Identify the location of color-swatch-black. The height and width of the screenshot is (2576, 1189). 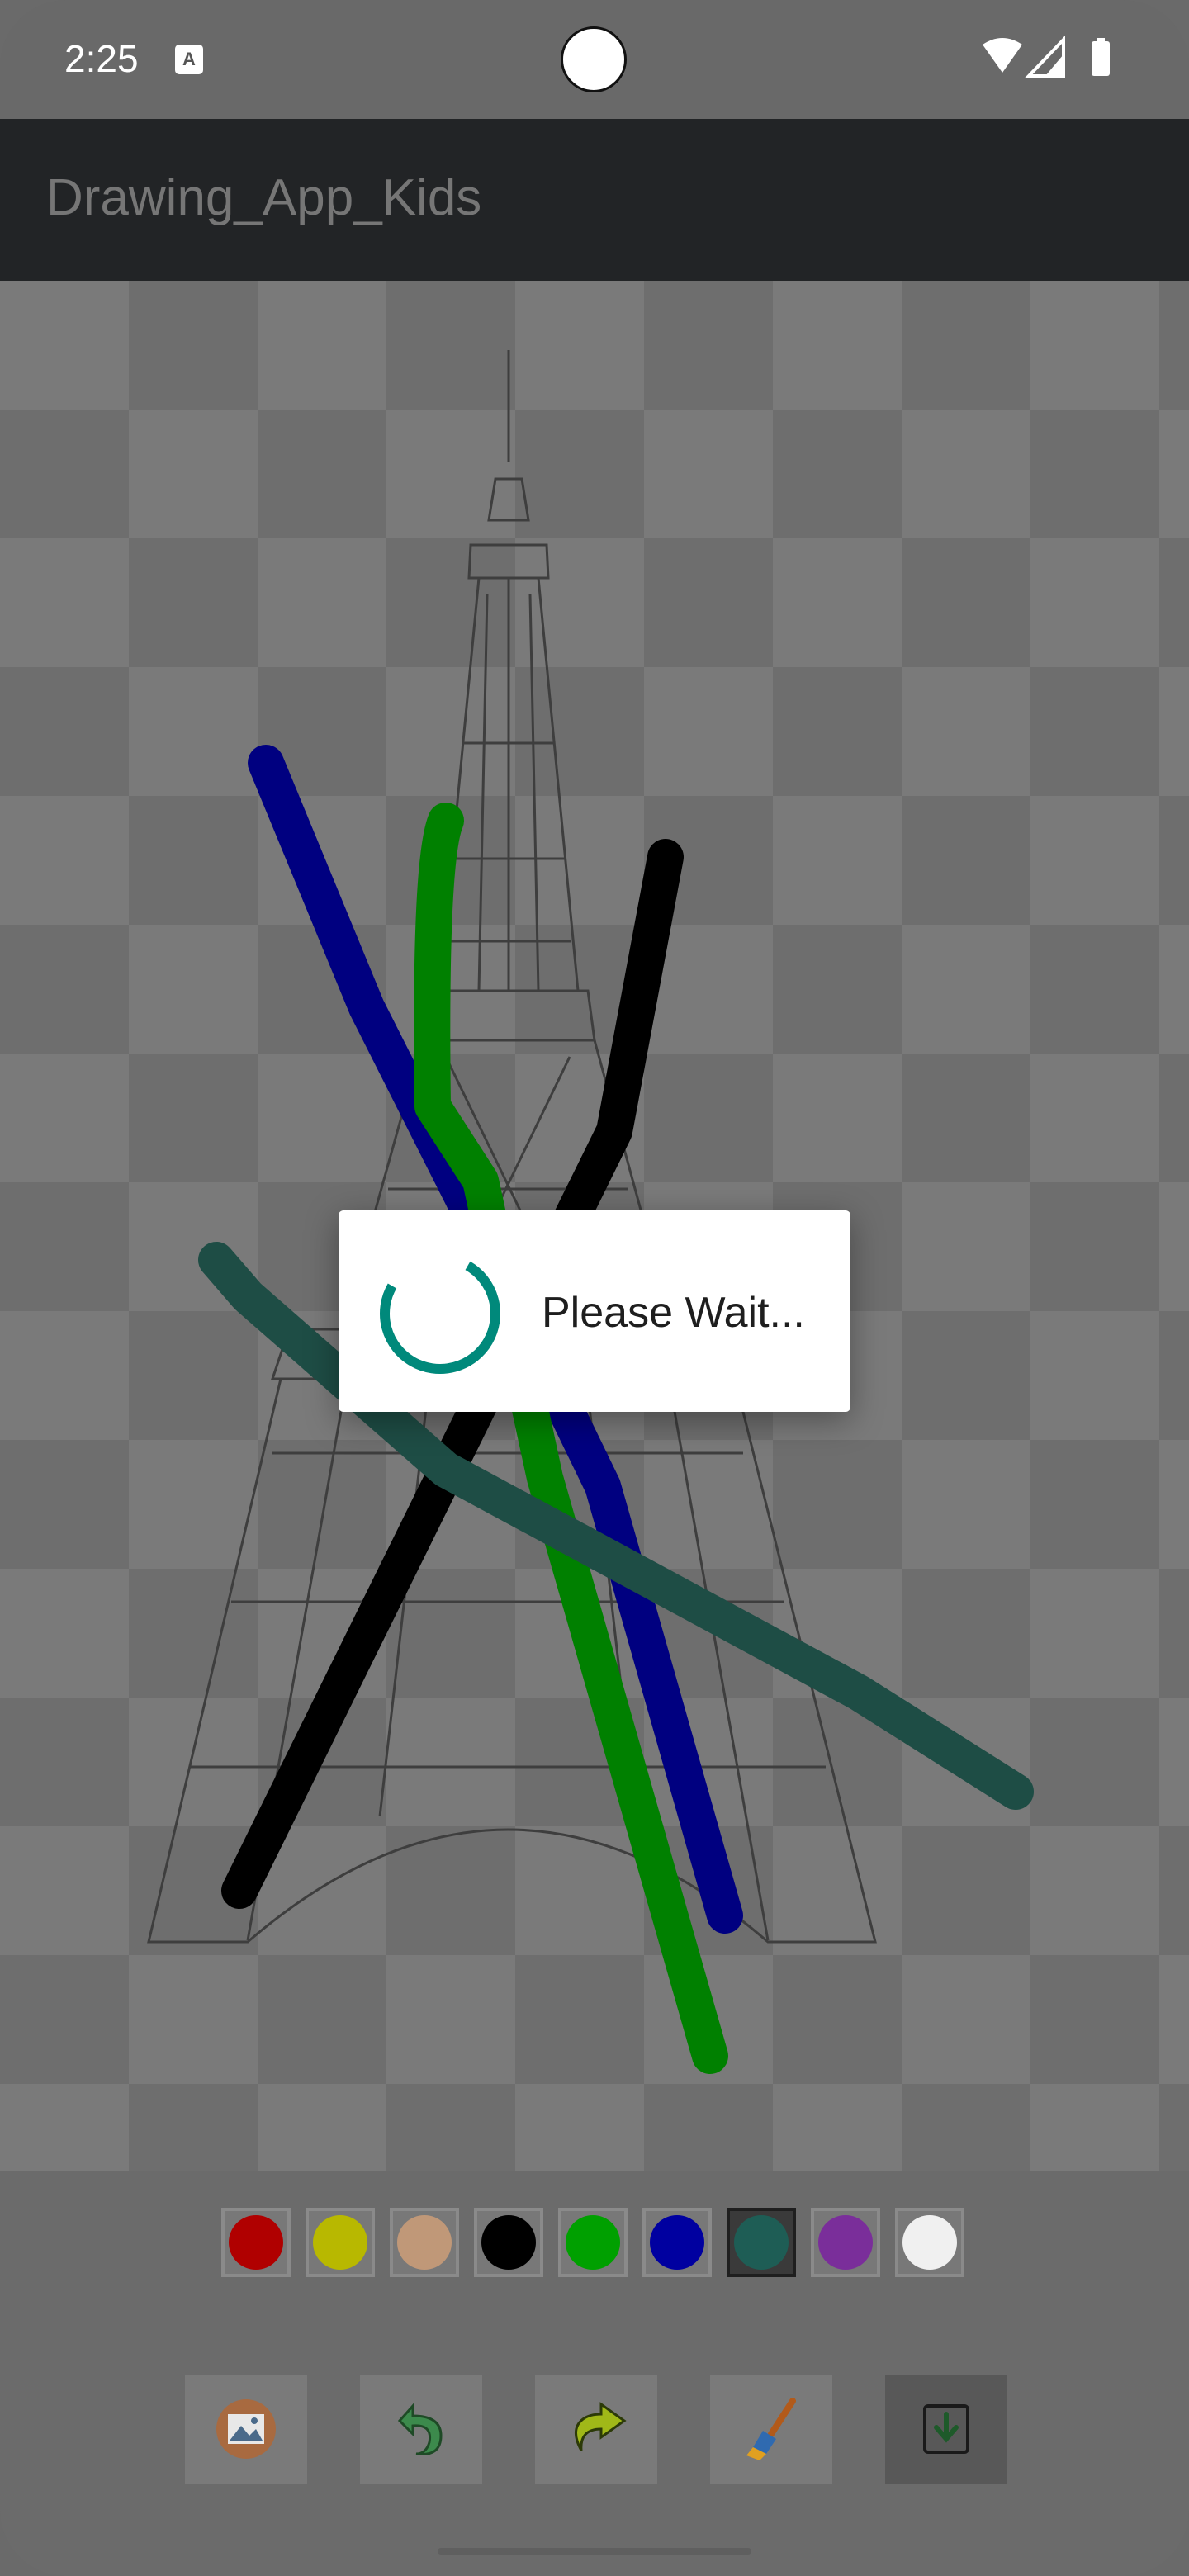
(508, 2242).